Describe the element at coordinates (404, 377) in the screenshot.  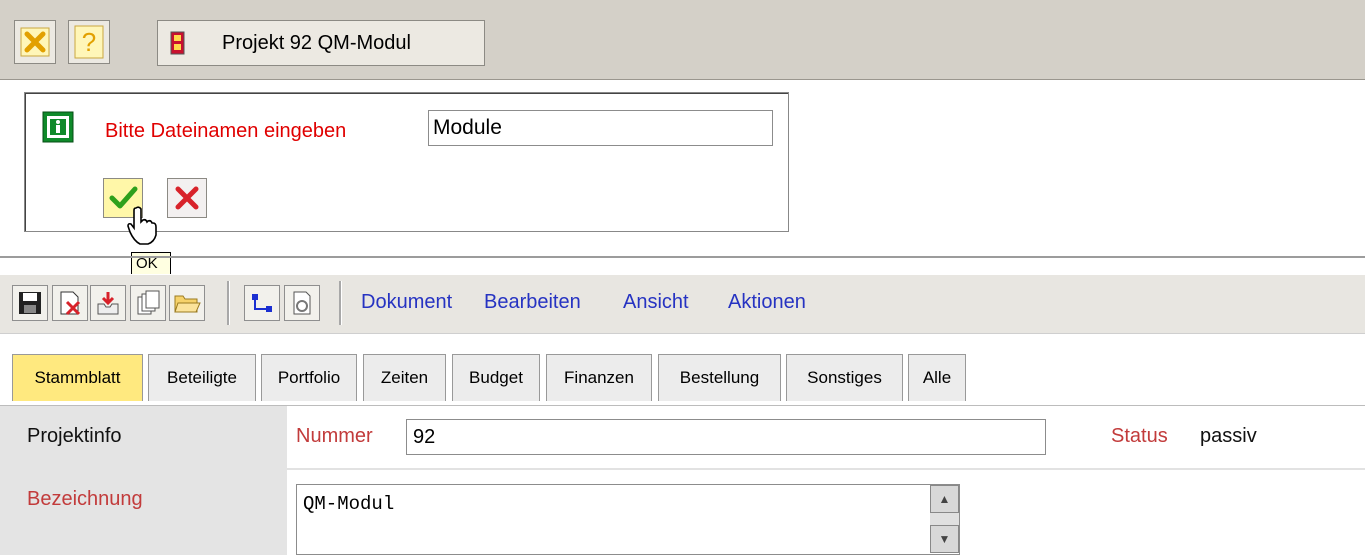
I see `tab-zeiten: Zeiten` at that location.